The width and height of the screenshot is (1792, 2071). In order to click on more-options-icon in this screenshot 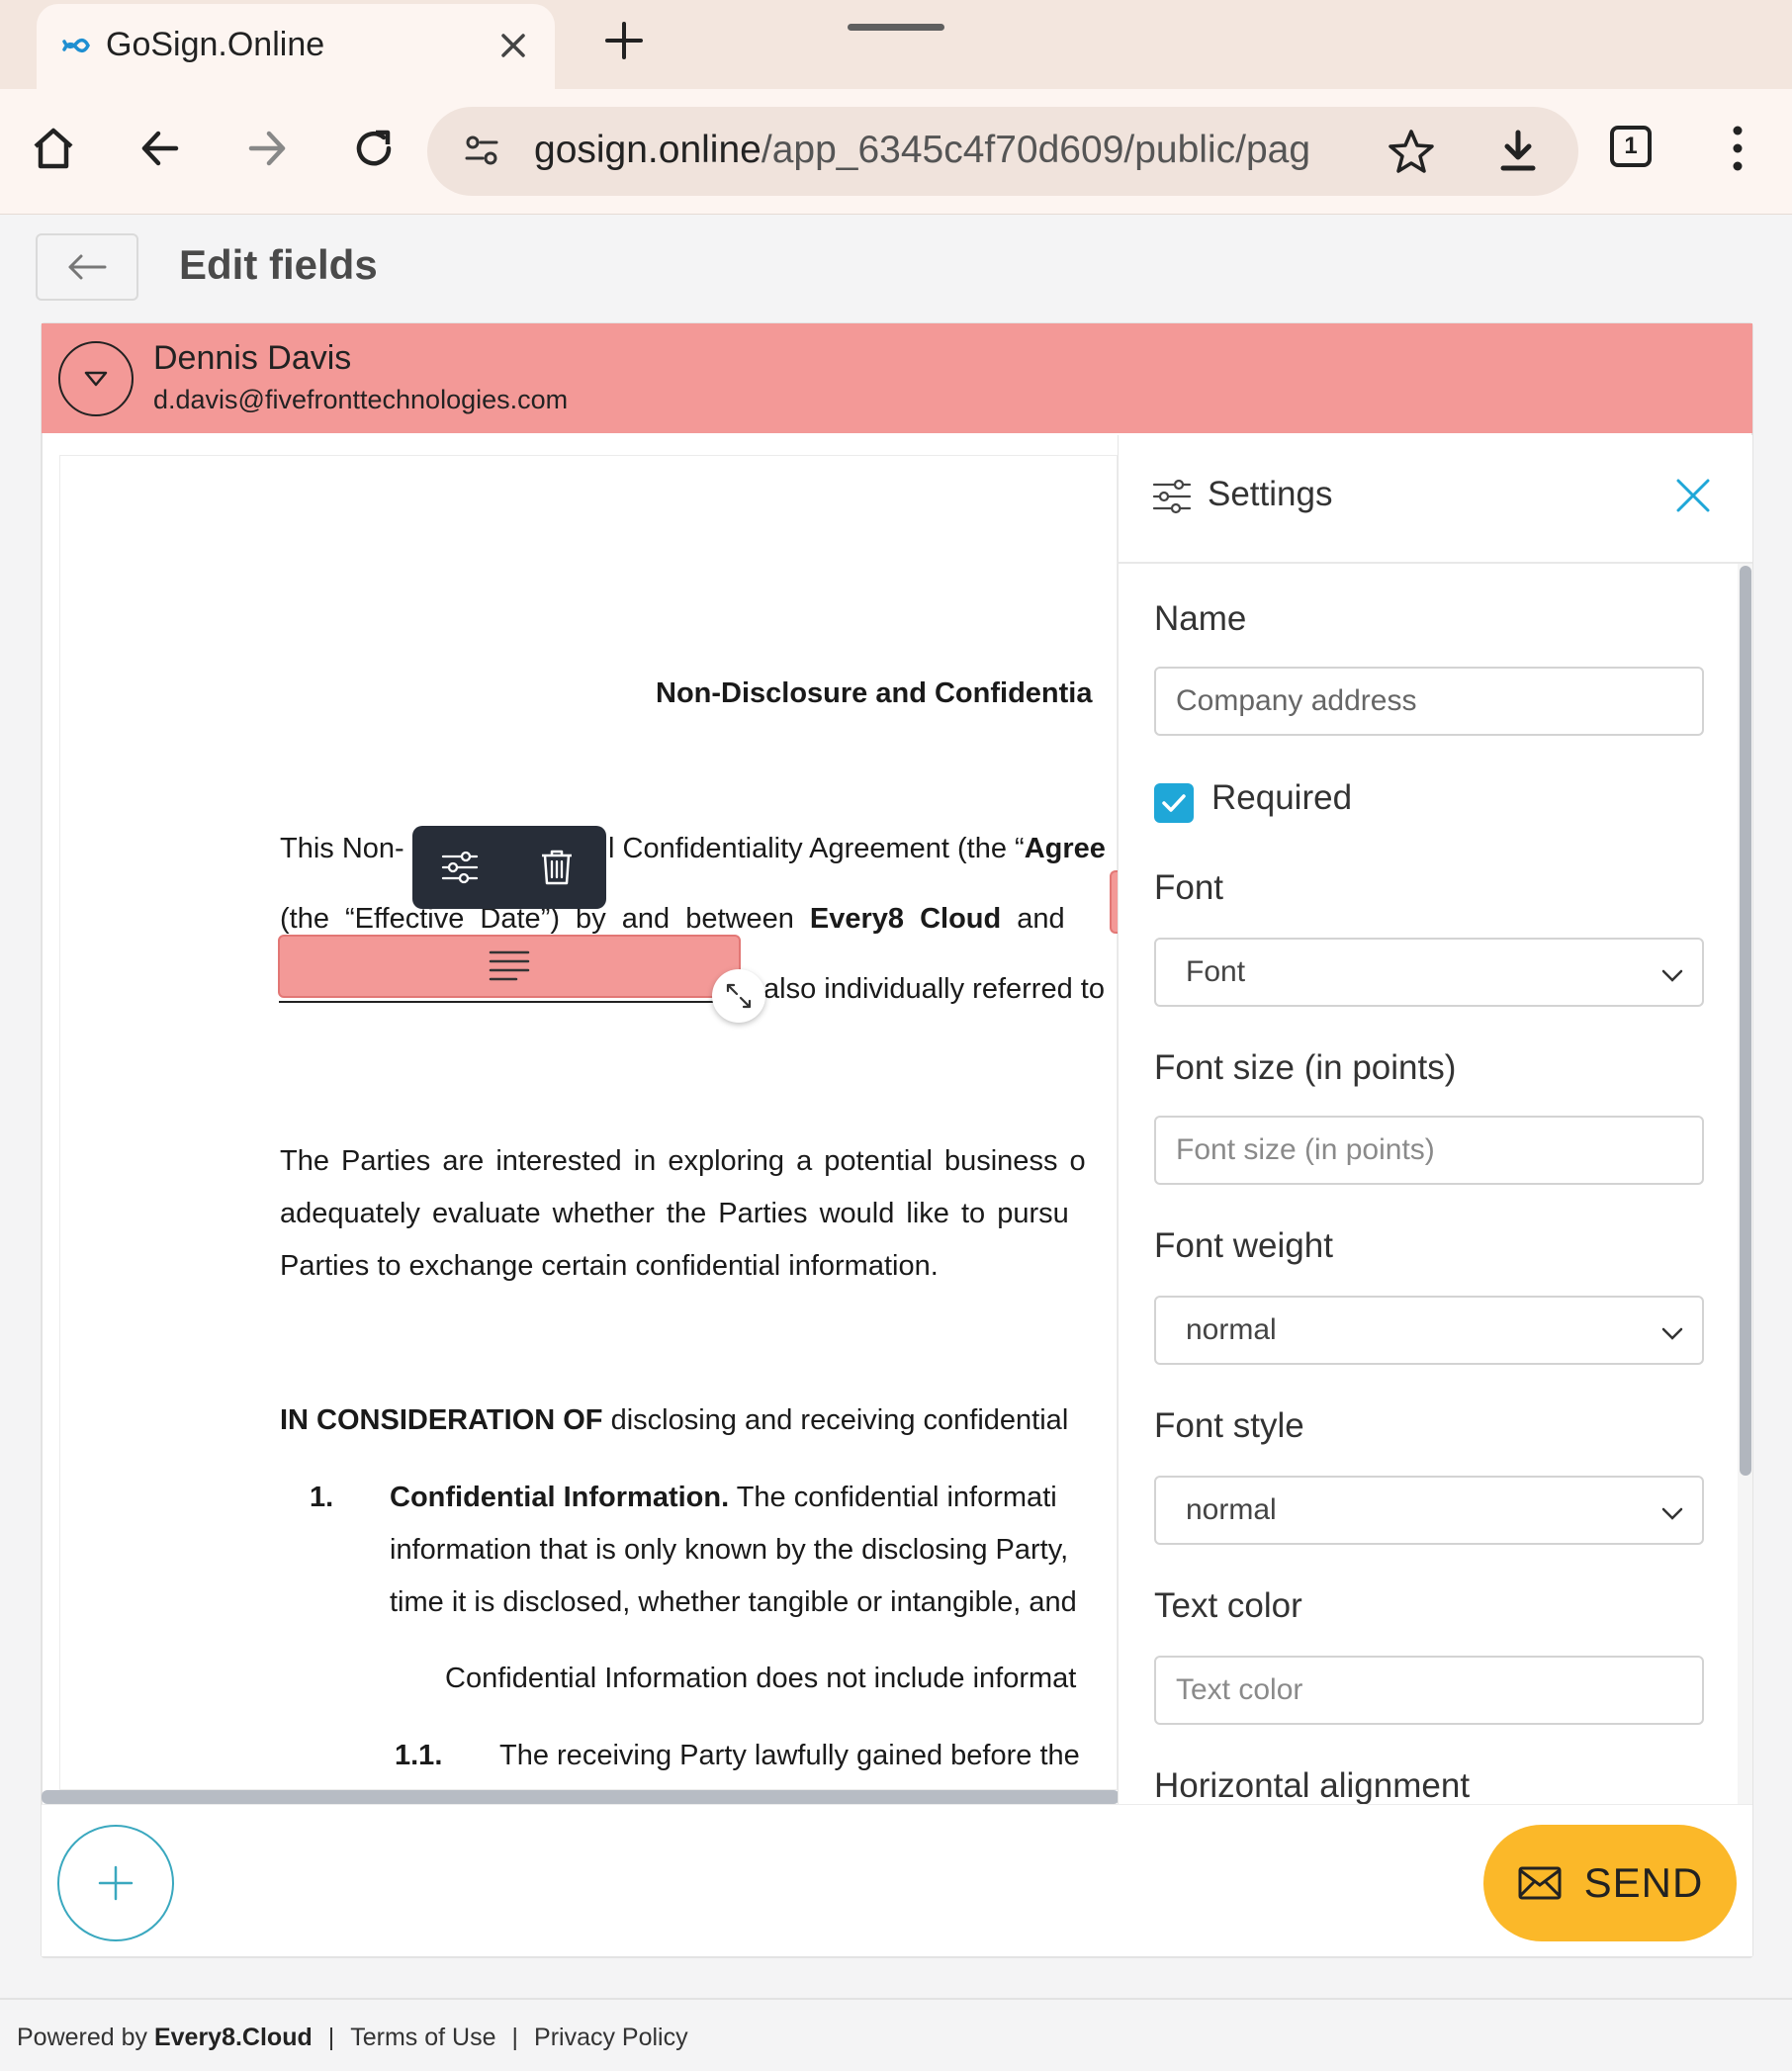, I will do `click(1737, 149)`.